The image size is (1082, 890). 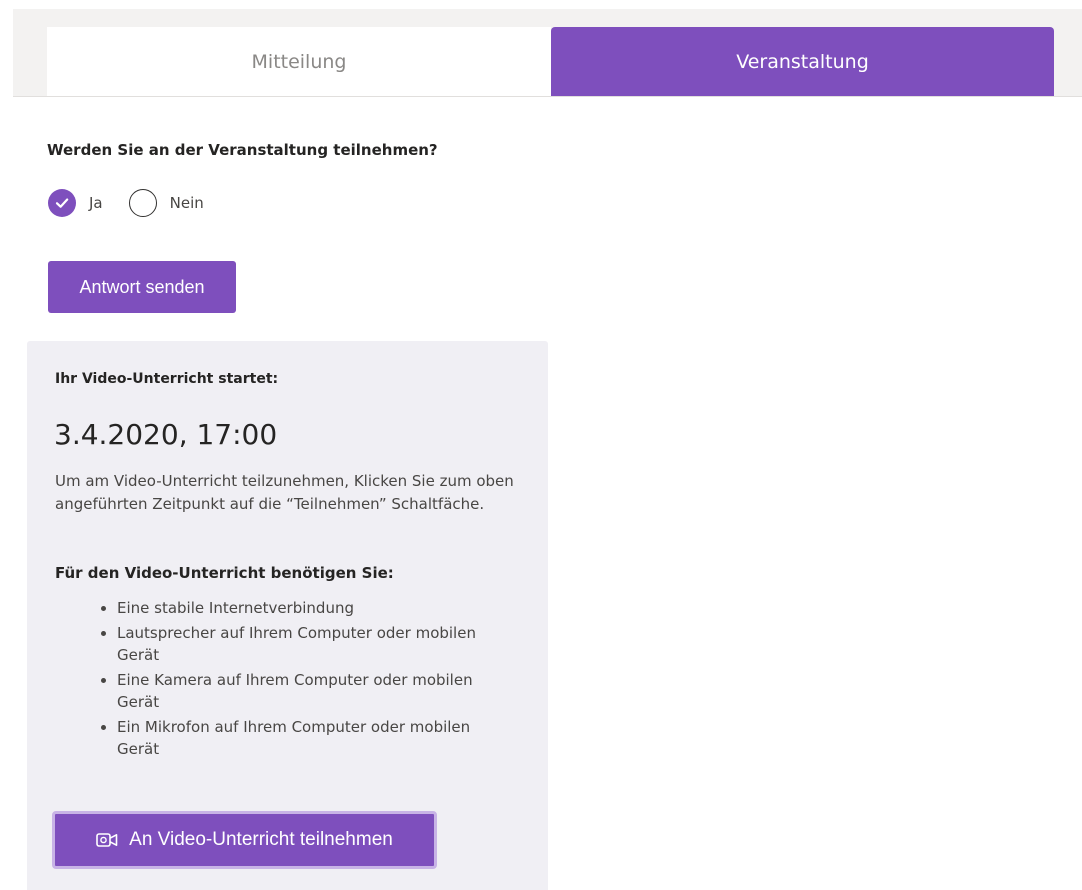 I want to click on tab-veranstaltung: Veranstaltung, so click(x=802, y=61).